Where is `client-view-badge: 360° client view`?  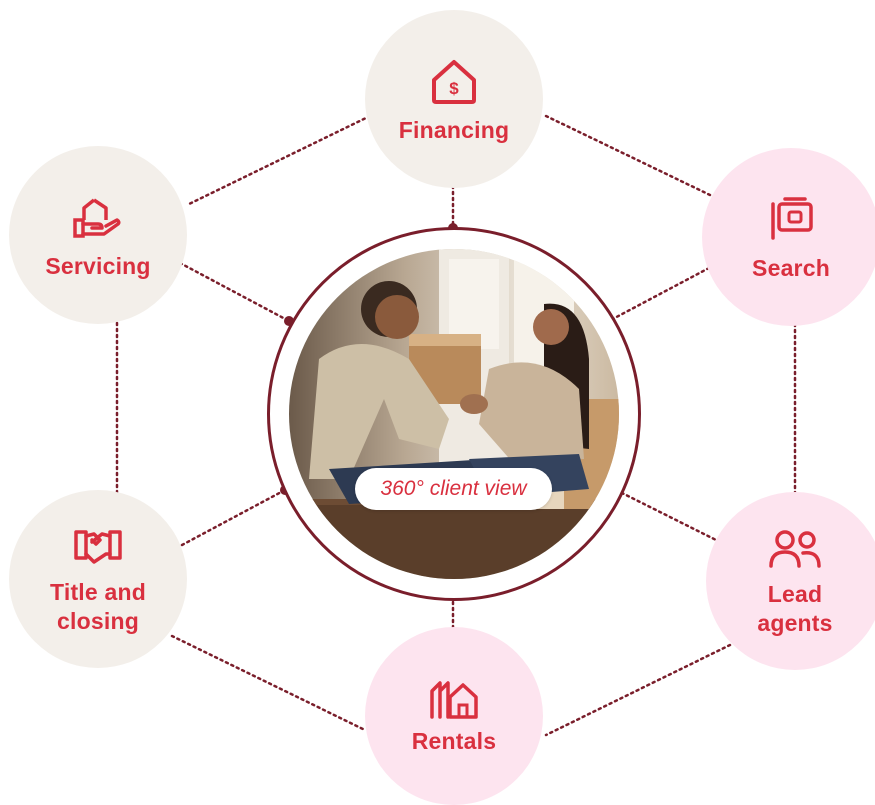 client-view-badge: 360° client view is located at coordinates (453, 489).